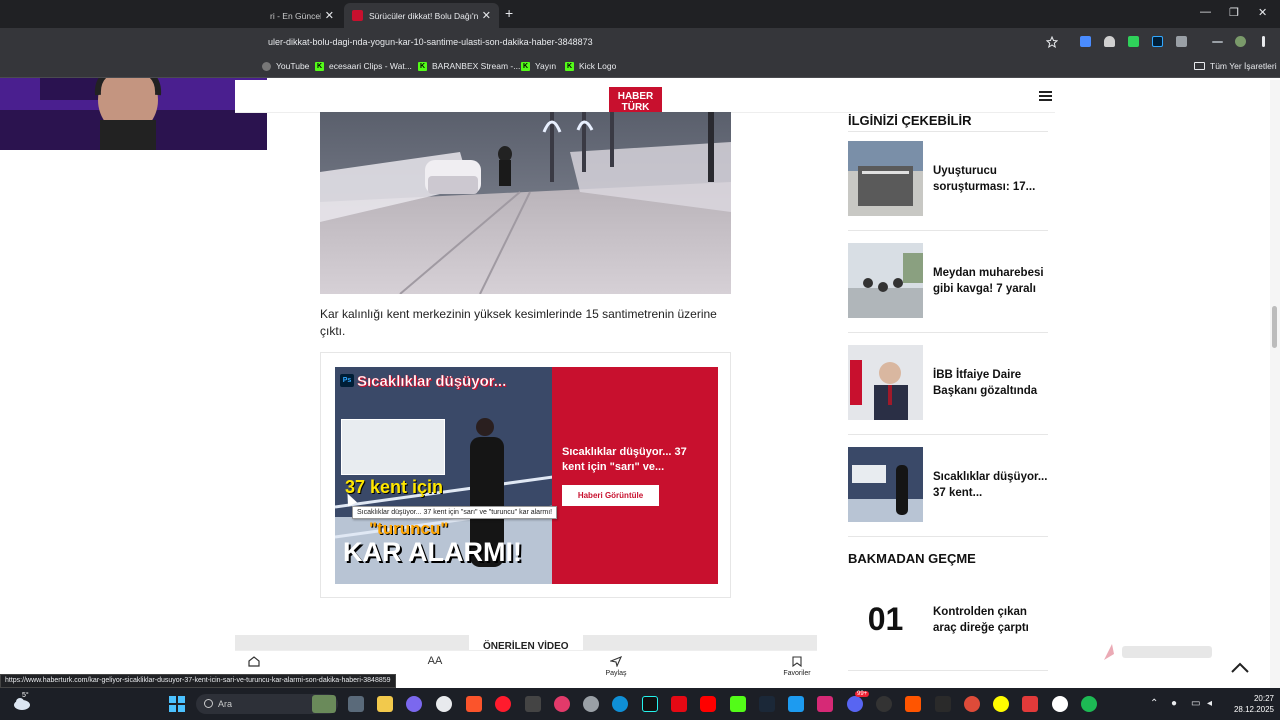 Image resolution: width=1280 pixels, height=720 pixels. I want to click on microphone-icon: ●, so click(1174, 703).